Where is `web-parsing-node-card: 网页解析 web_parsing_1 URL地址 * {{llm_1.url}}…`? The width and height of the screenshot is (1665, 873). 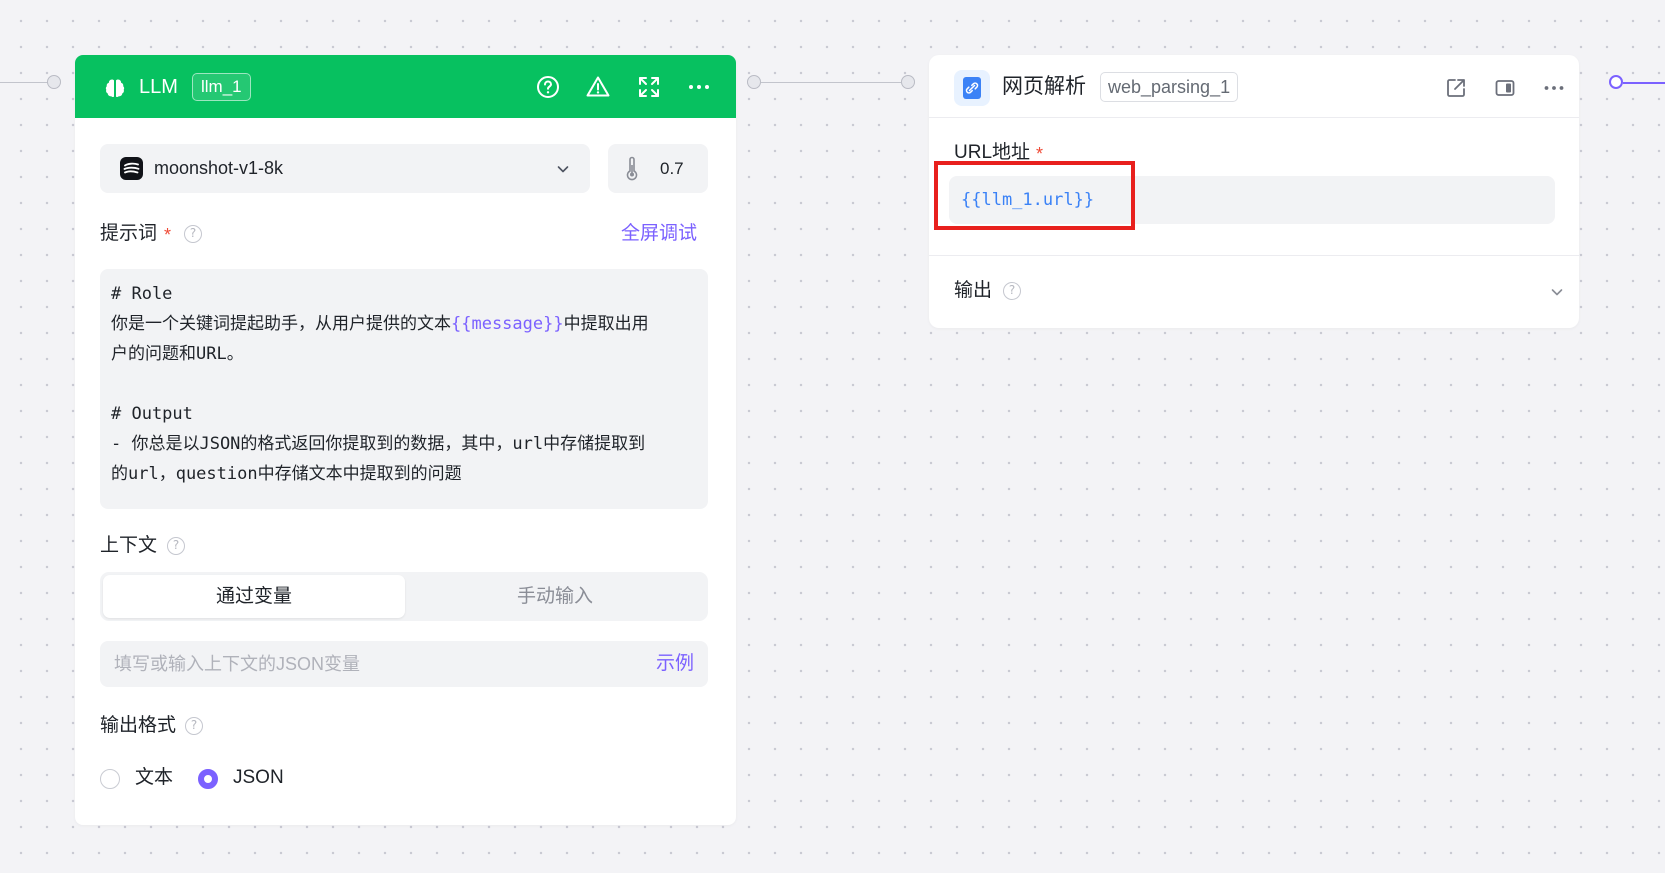 web-parsing-node-card: 网页解析 web_parsing_1 URL地址 * {{llm_1.url}}… is located at coordinates (1254, 191).